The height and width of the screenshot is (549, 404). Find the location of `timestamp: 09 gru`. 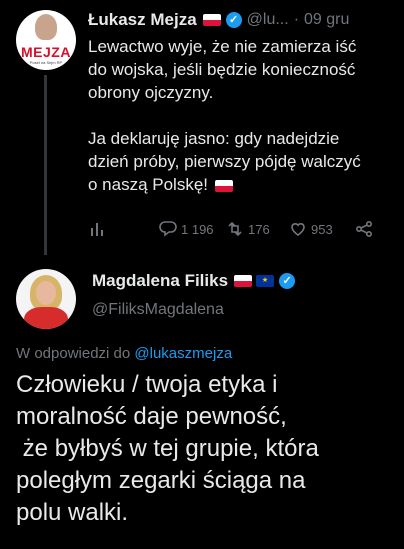

timestamp: 09 gru is located at coordinates (326, 20).